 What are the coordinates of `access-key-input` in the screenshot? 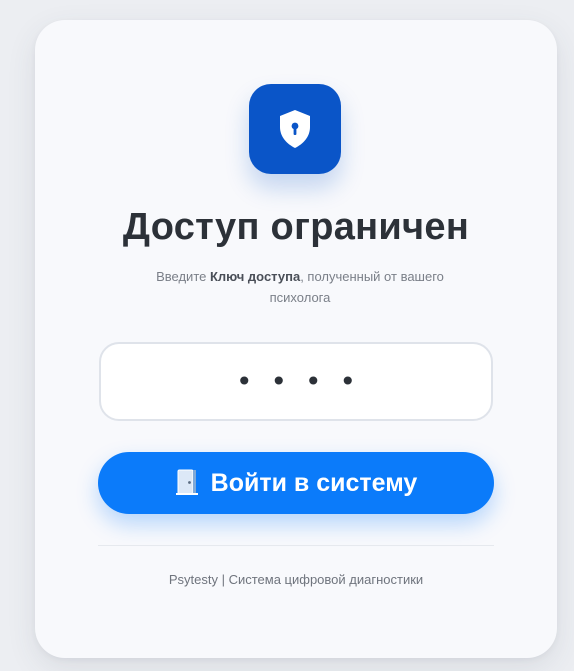 It's located at (296, 381).